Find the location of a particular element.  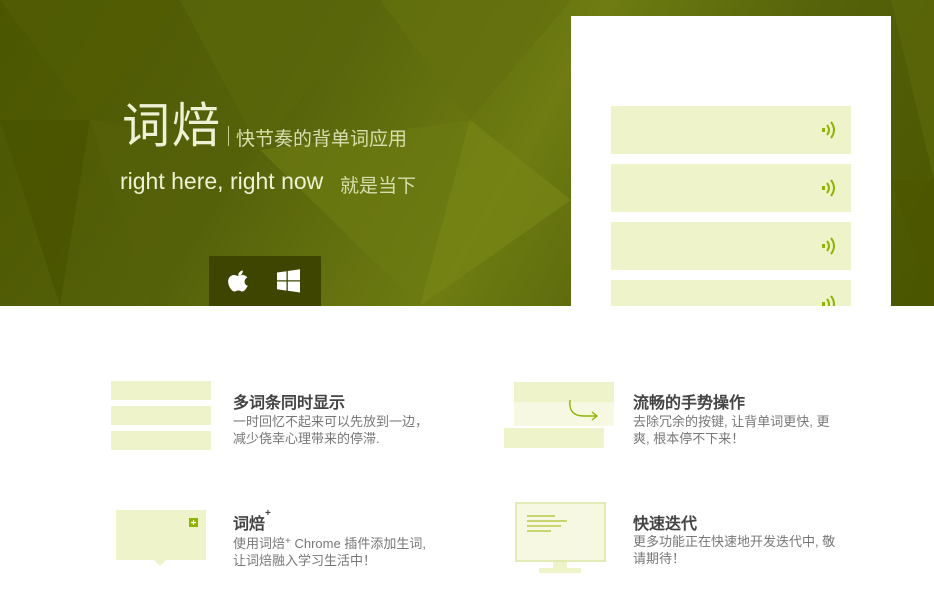

feature-title: 词焙+ is located at coordinates (252, 520).